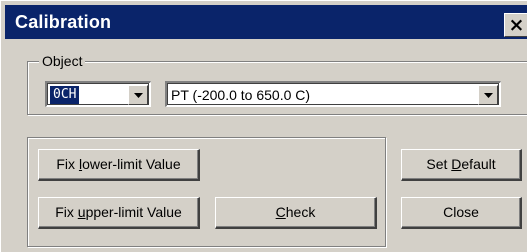  What do you see at coordinates (478, 164) in the screenshot?
I see `set-default-label-post: efault` at bounding box center [478, 164].